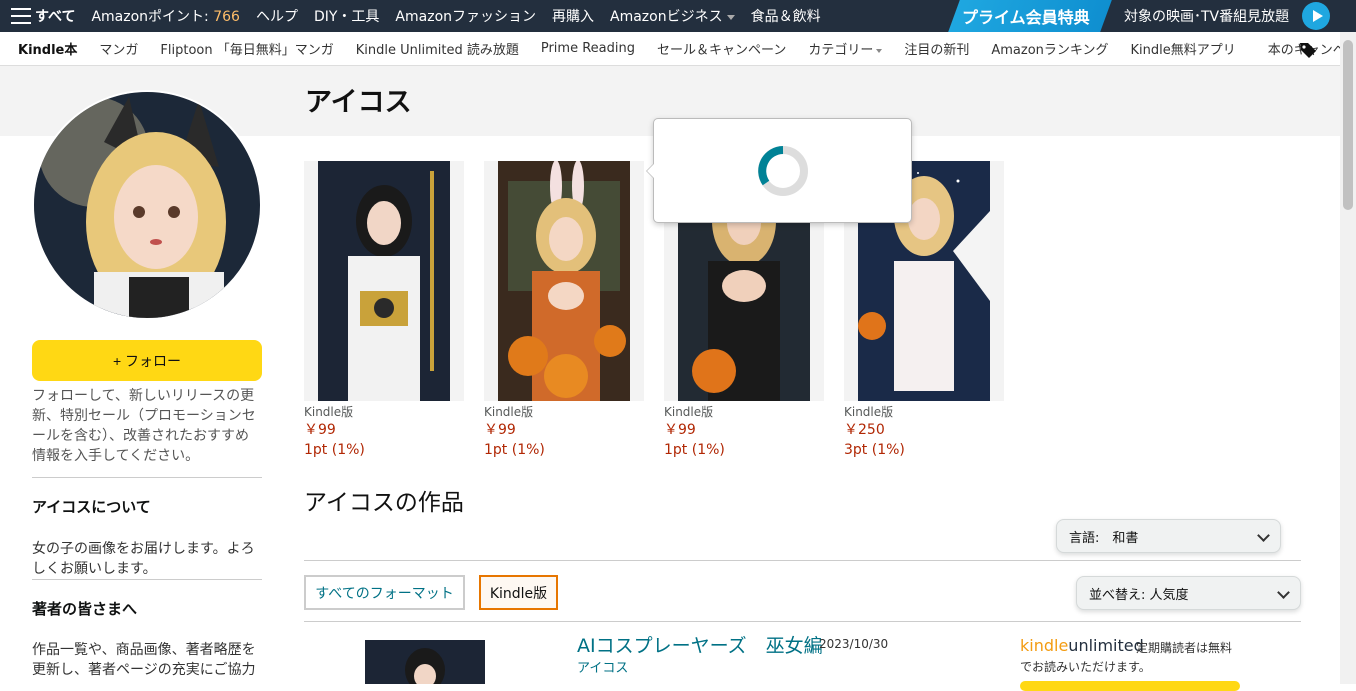 The height and width of the screenshot is (691, 1356). I want to click on ku-note: 定期購読者は無料, so click(1184, 648).